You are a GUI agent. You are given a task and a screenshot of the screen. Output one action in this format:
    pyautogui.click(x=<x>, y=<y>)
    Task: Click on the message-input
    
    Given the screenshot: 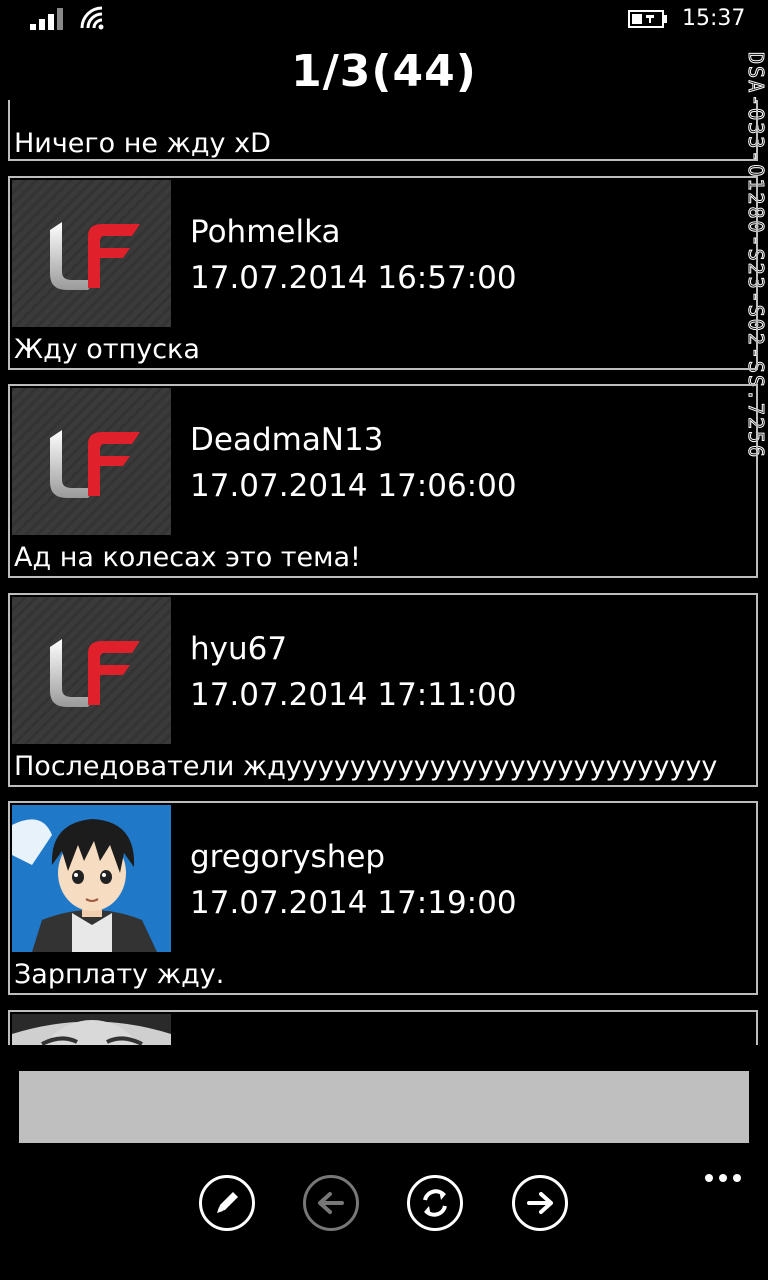 What is the action you would take?
    pyautogui.click(x=384, y=1107)
    